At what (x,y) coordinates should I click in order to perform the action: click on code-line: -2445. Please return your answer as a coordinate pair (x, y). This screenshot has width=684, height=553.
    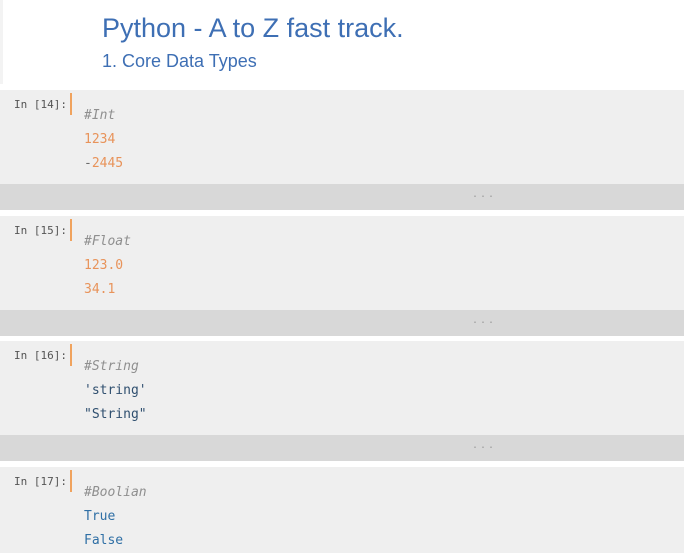
    Looking at the image, I should click on (103, 164).